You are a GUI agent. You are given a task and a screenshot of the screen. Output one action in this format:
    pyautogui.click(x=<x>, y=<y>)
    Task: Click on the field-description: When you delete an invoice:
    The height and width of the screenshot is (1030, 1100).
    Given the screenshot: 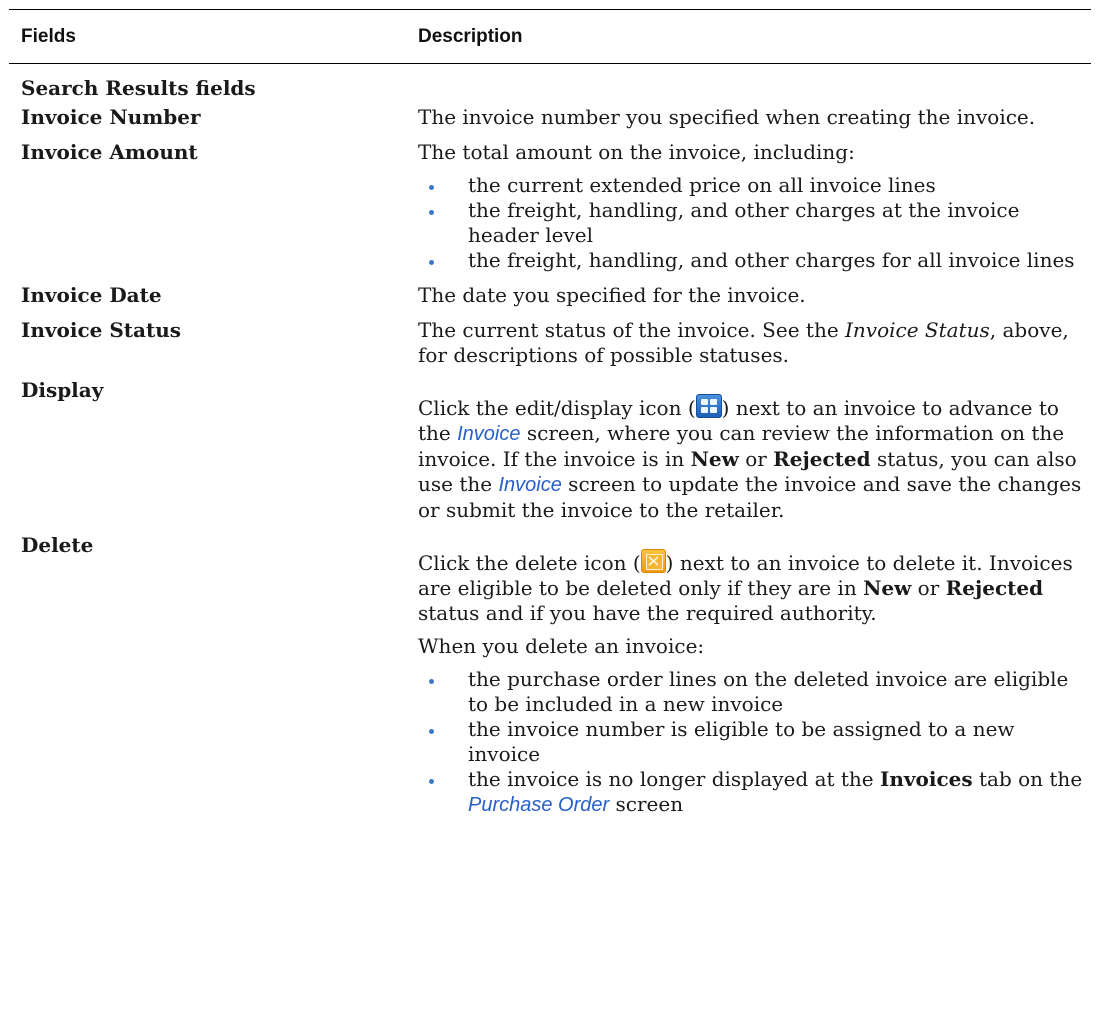 What is the action you would take?
    pyautogui.click(x=561, y=646)
    